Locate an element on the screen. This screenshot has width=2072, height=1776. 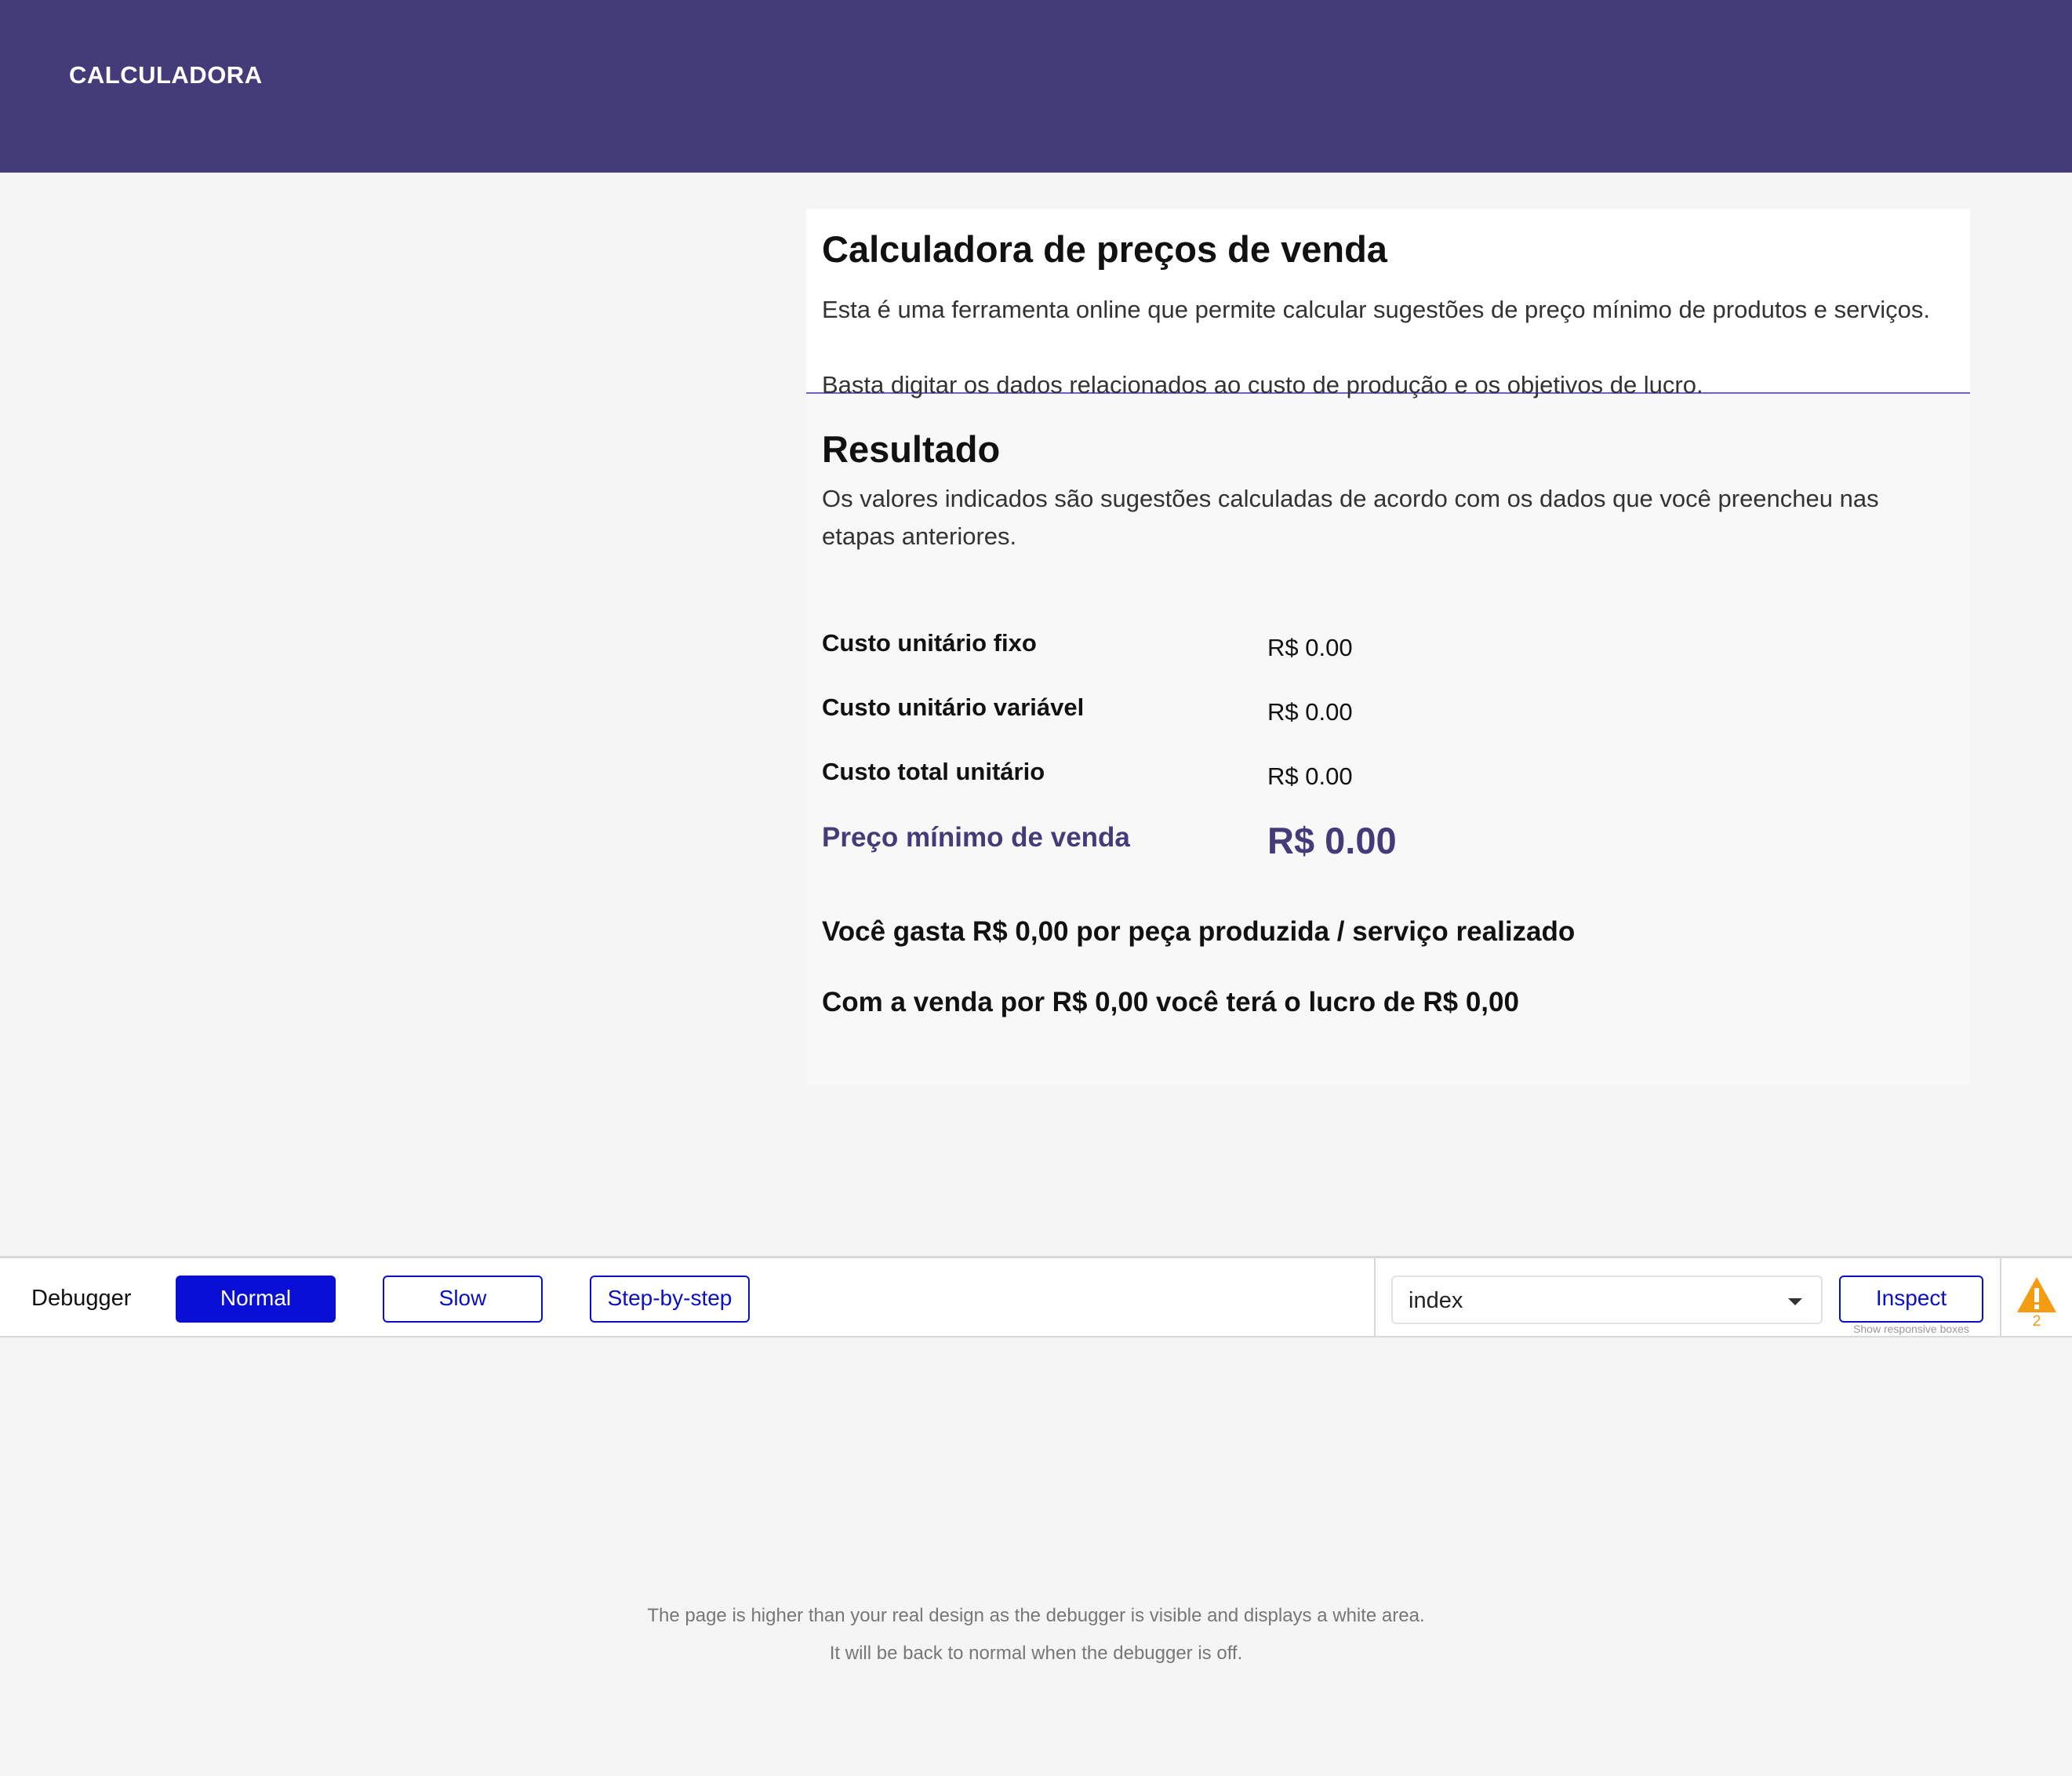
row-label: Custo unitário fixo is located at coordinates (929, 643).